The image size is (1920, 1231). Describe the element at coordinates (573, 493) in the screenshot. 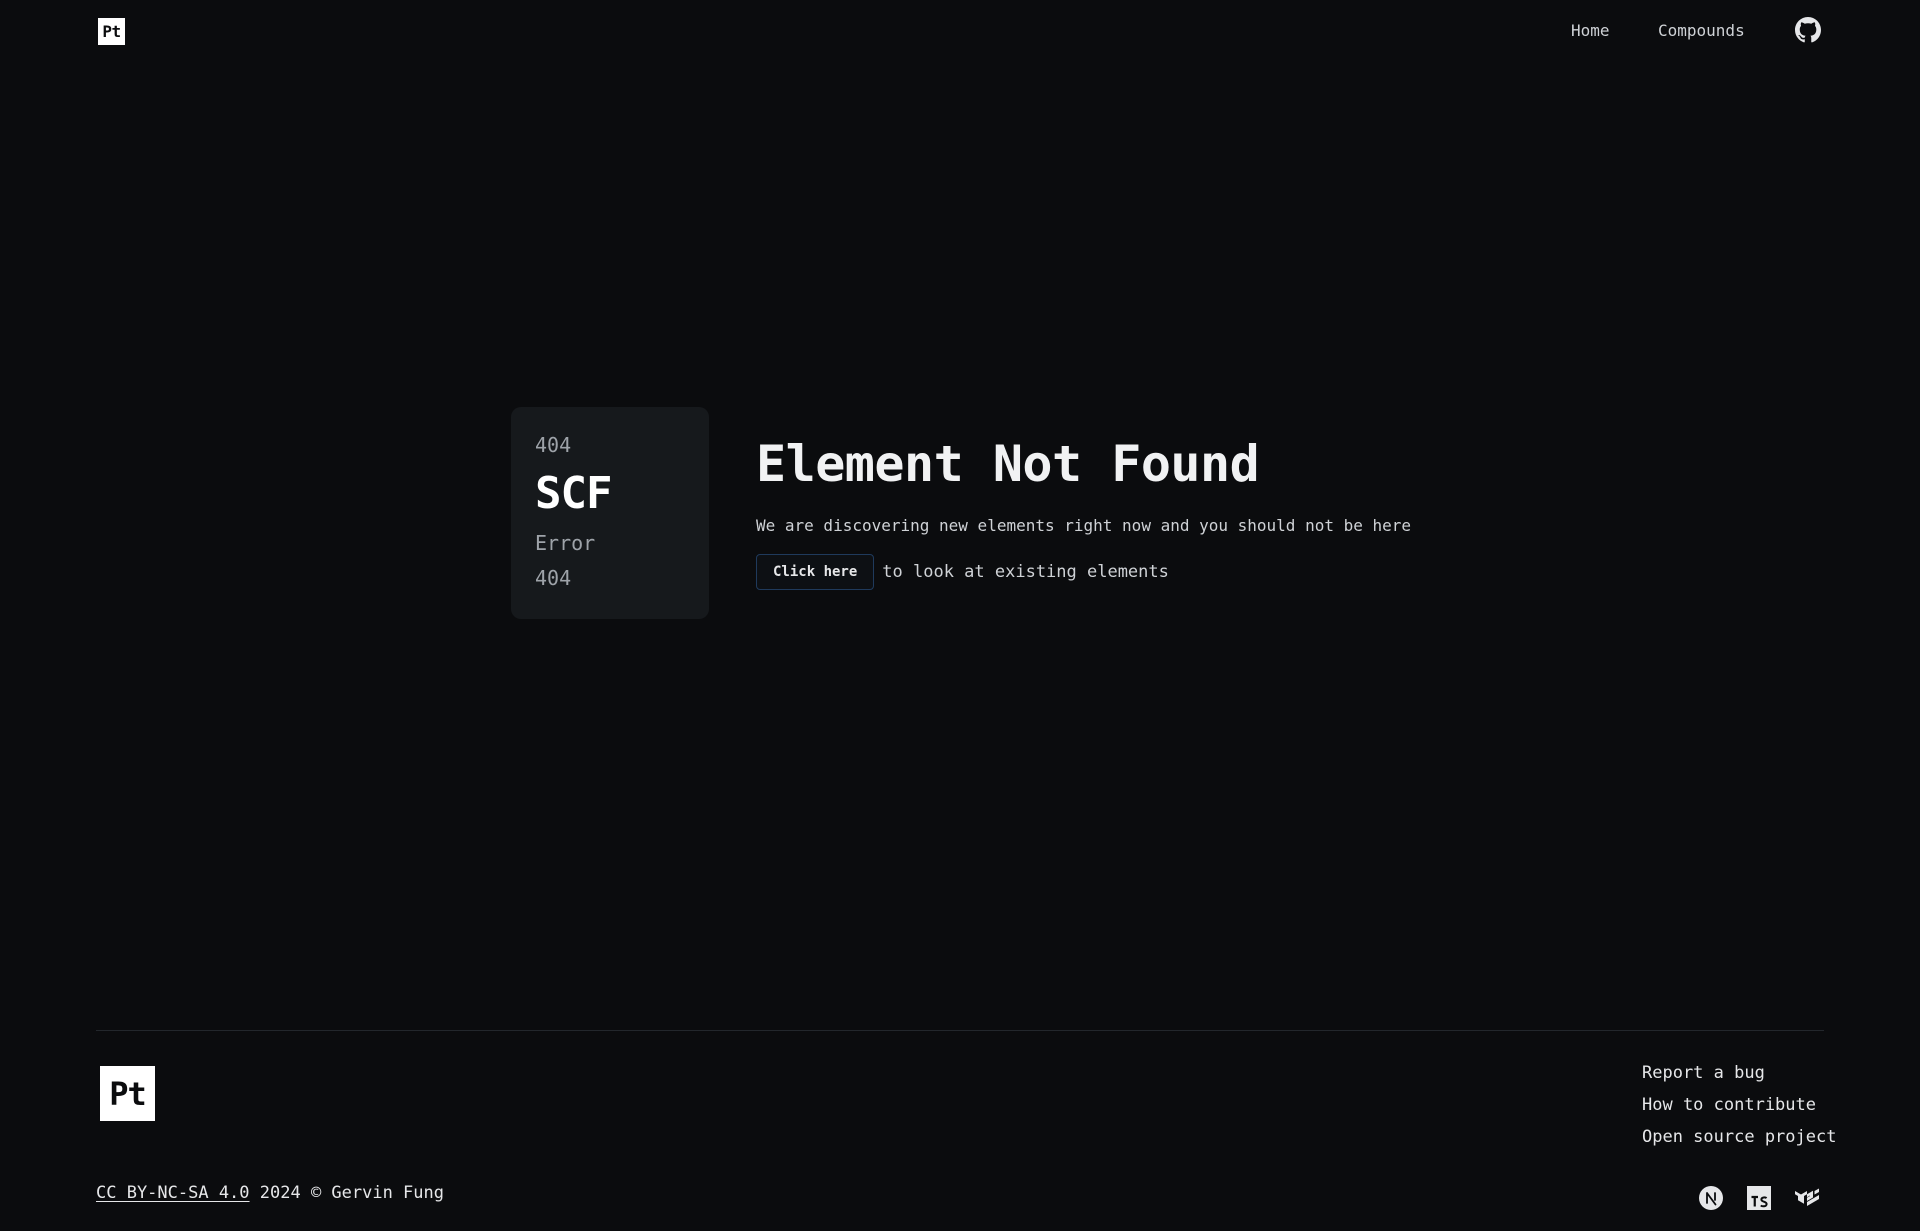

I see `element-symbol: SCF` at that location.